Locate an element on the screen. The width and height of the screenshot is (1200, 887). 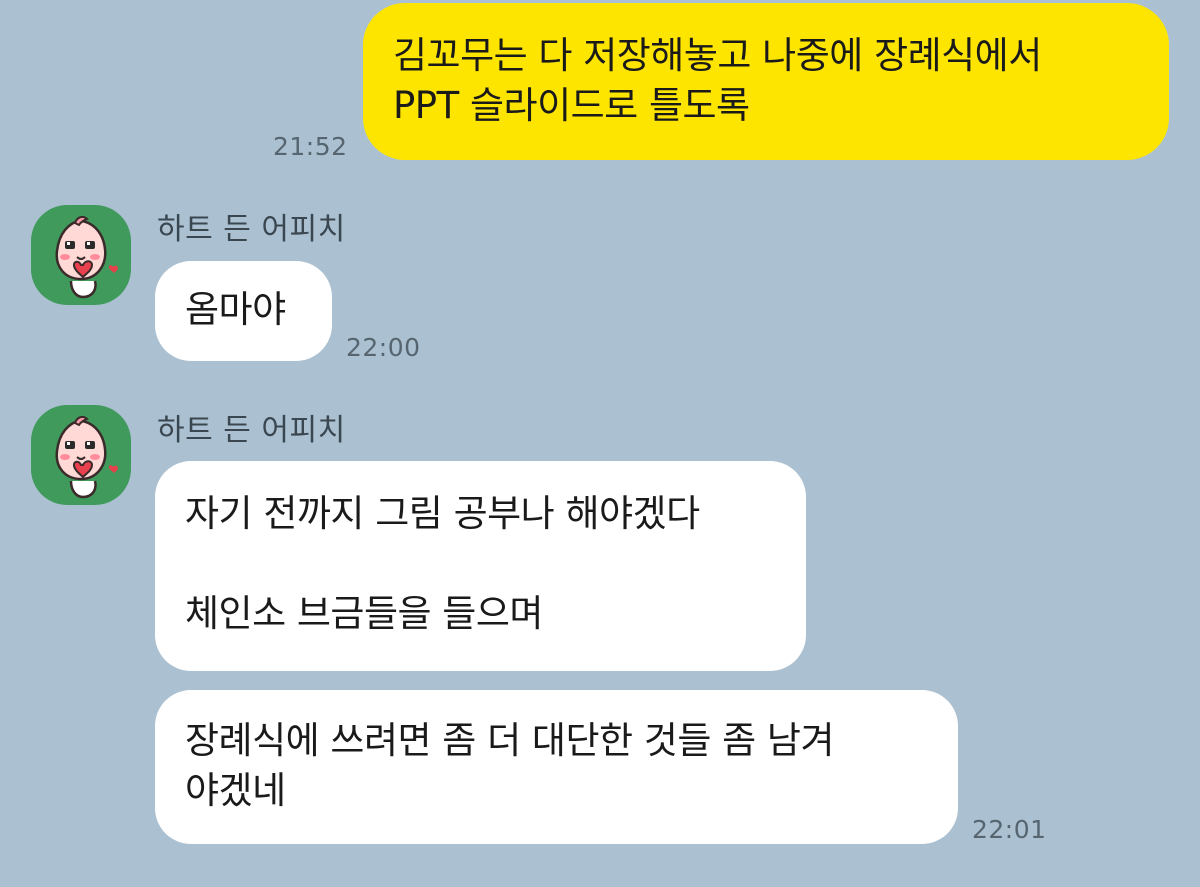
their-message-bubble: 옴마야 is located at coordinates (243, 311).